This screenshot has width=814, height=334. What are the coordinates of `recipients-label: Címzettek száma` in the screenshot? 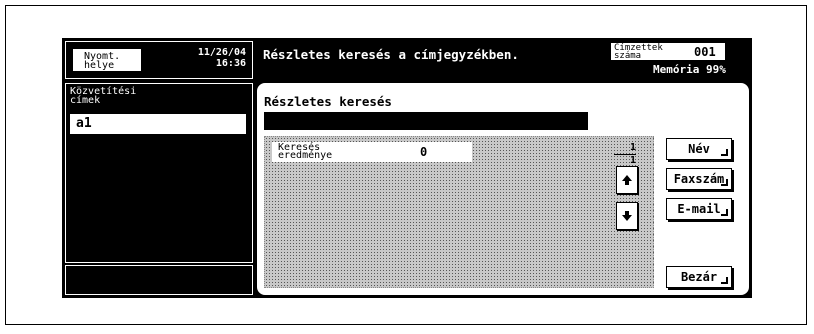 It's located at (638, 52).